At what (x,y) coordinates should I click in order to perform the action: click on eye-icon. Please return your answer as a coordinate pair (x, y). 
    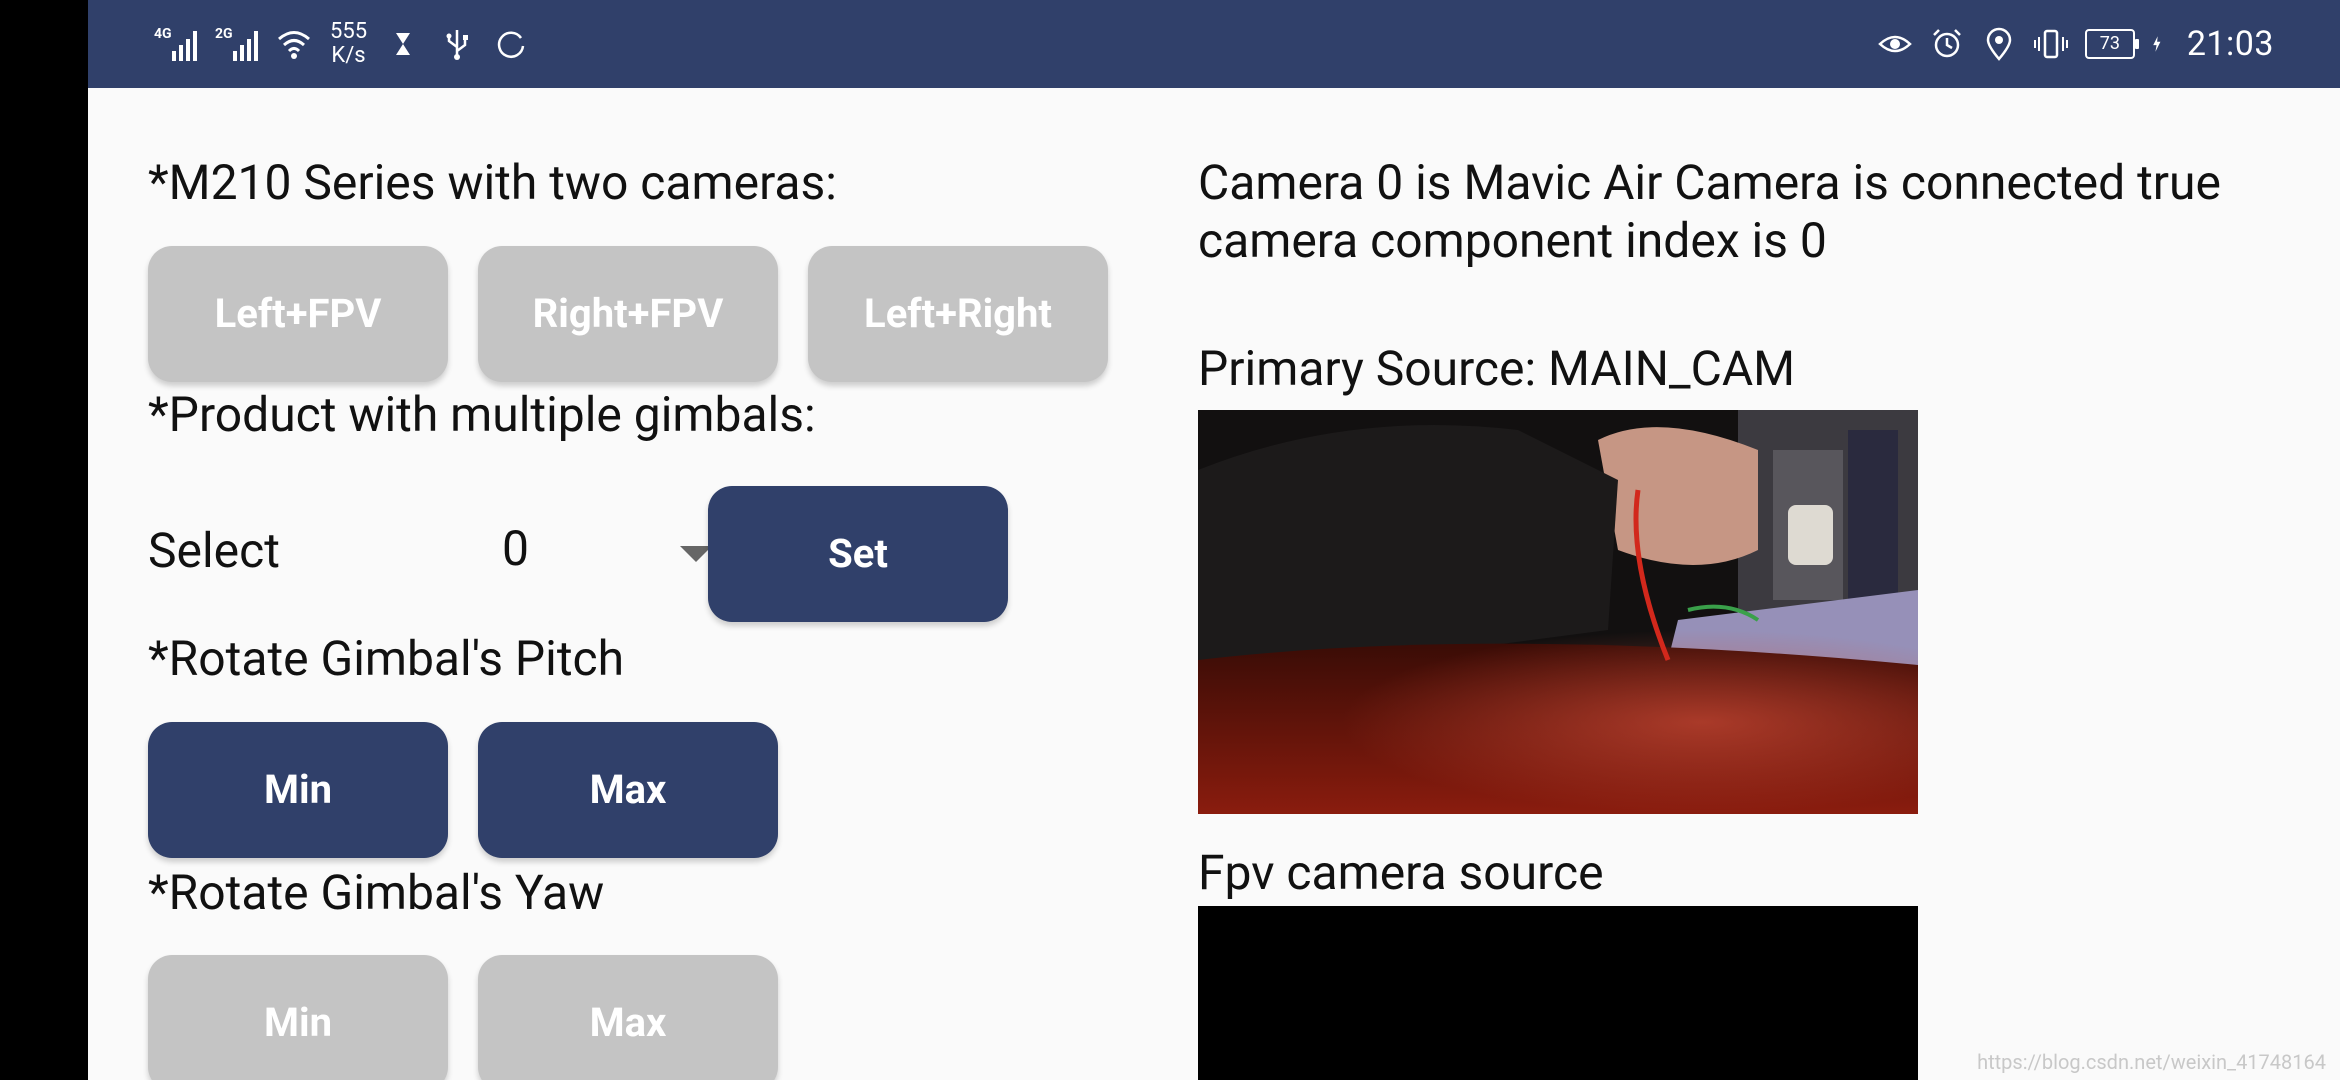
    Looking at the image, I should click on (1894, 44).